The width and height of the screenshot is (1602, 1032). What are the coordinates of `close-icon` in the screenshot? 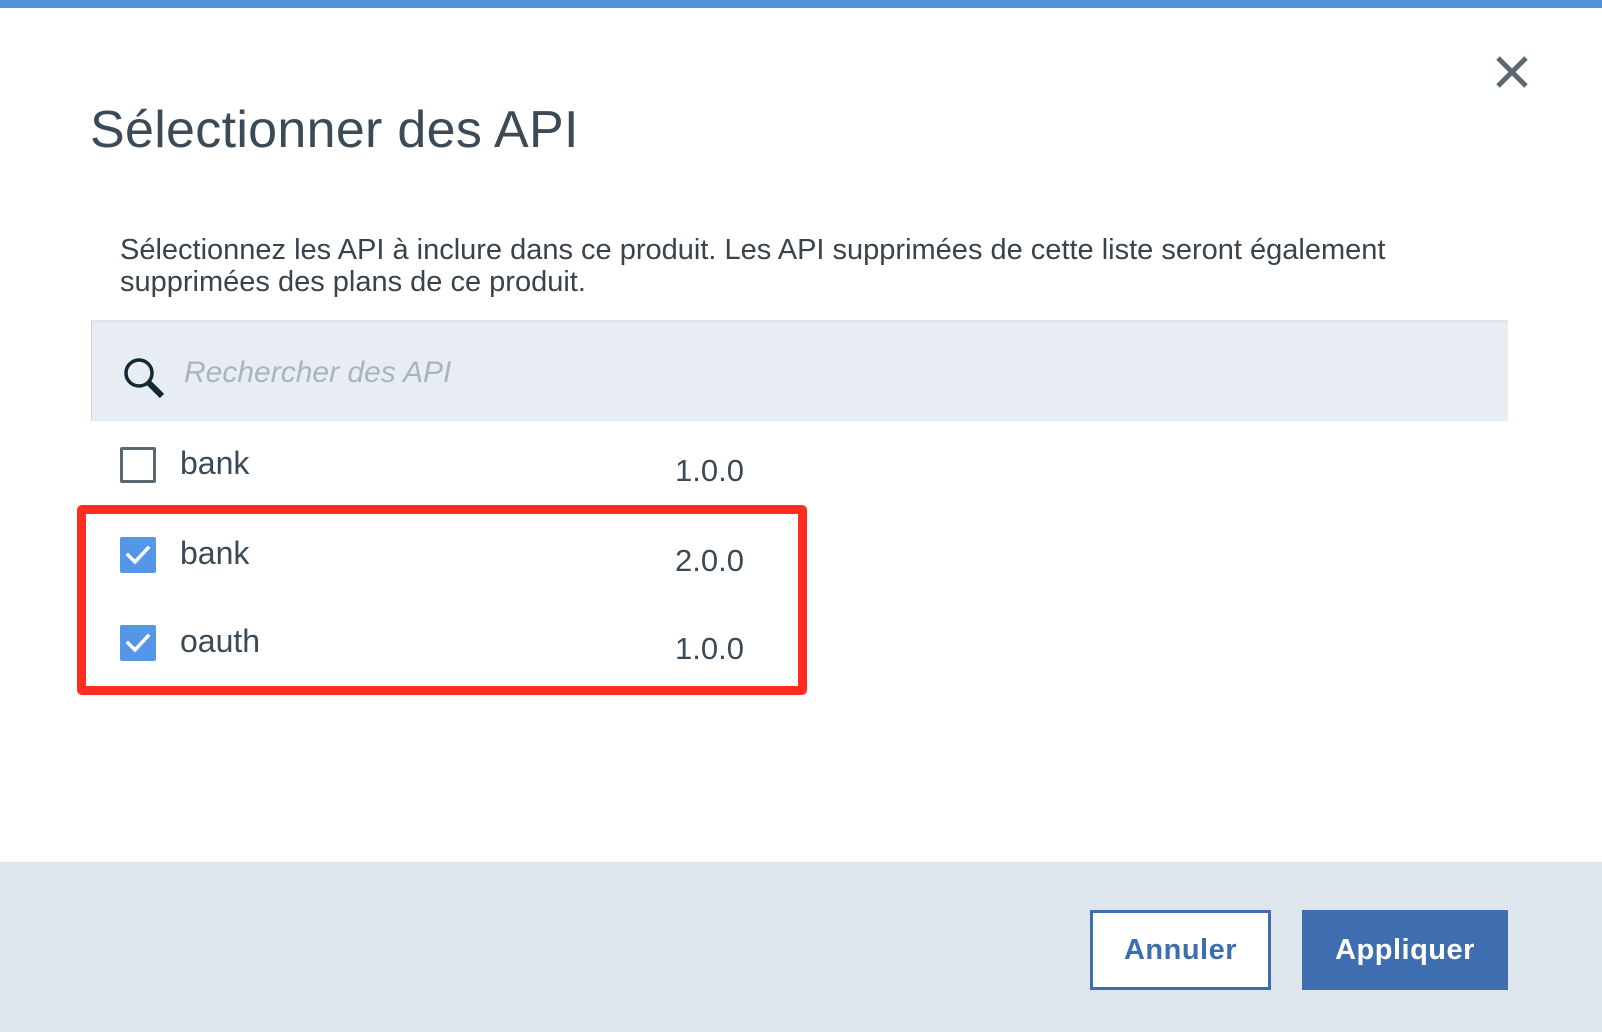 It's located at (1512, 72).